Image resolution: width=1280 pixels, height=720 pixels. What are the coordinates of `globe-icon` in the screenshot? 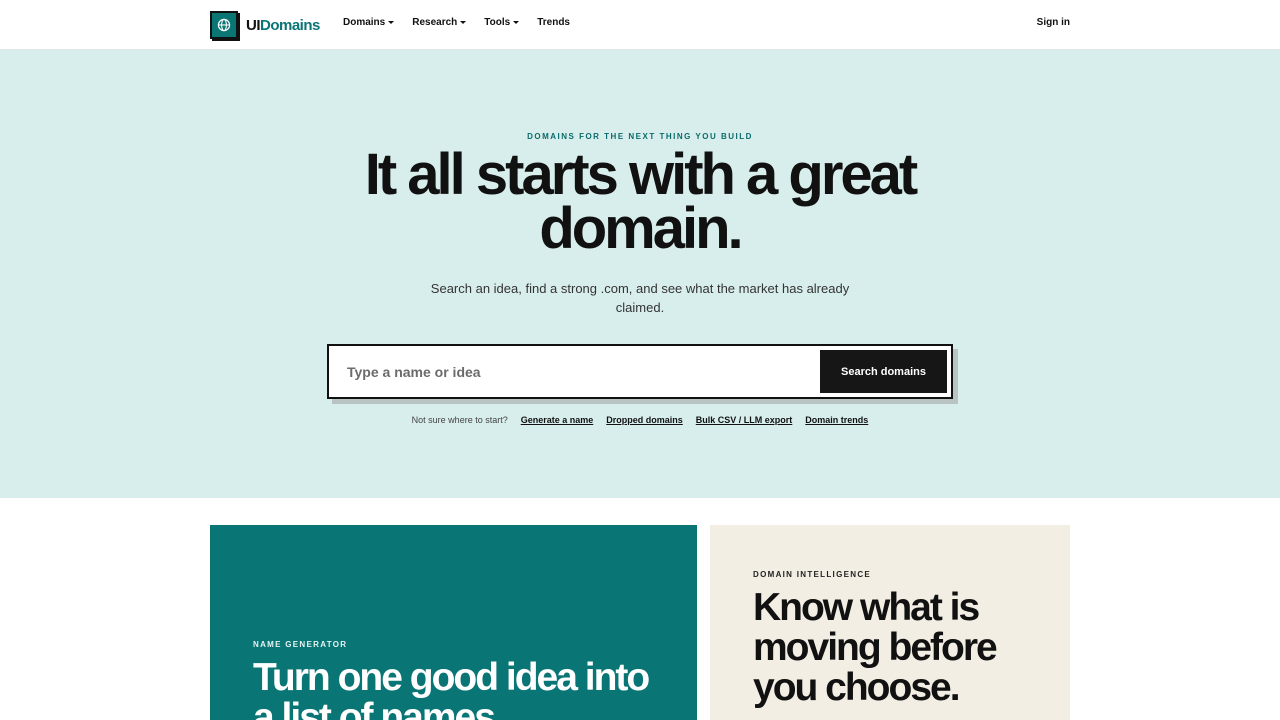 It's located at (224, 25).